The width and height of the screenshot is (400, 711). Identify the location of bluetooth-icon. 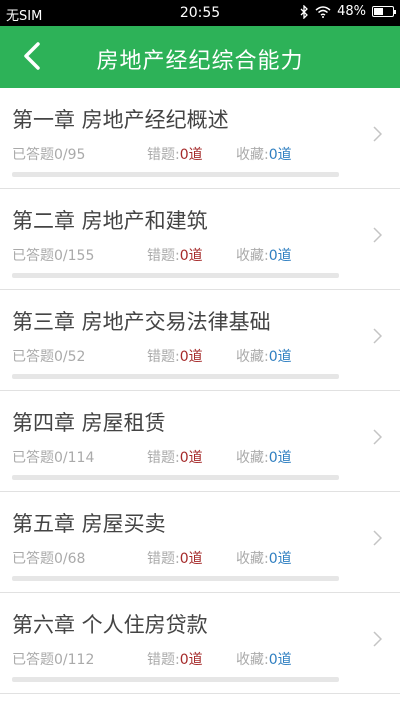
(304, 11).